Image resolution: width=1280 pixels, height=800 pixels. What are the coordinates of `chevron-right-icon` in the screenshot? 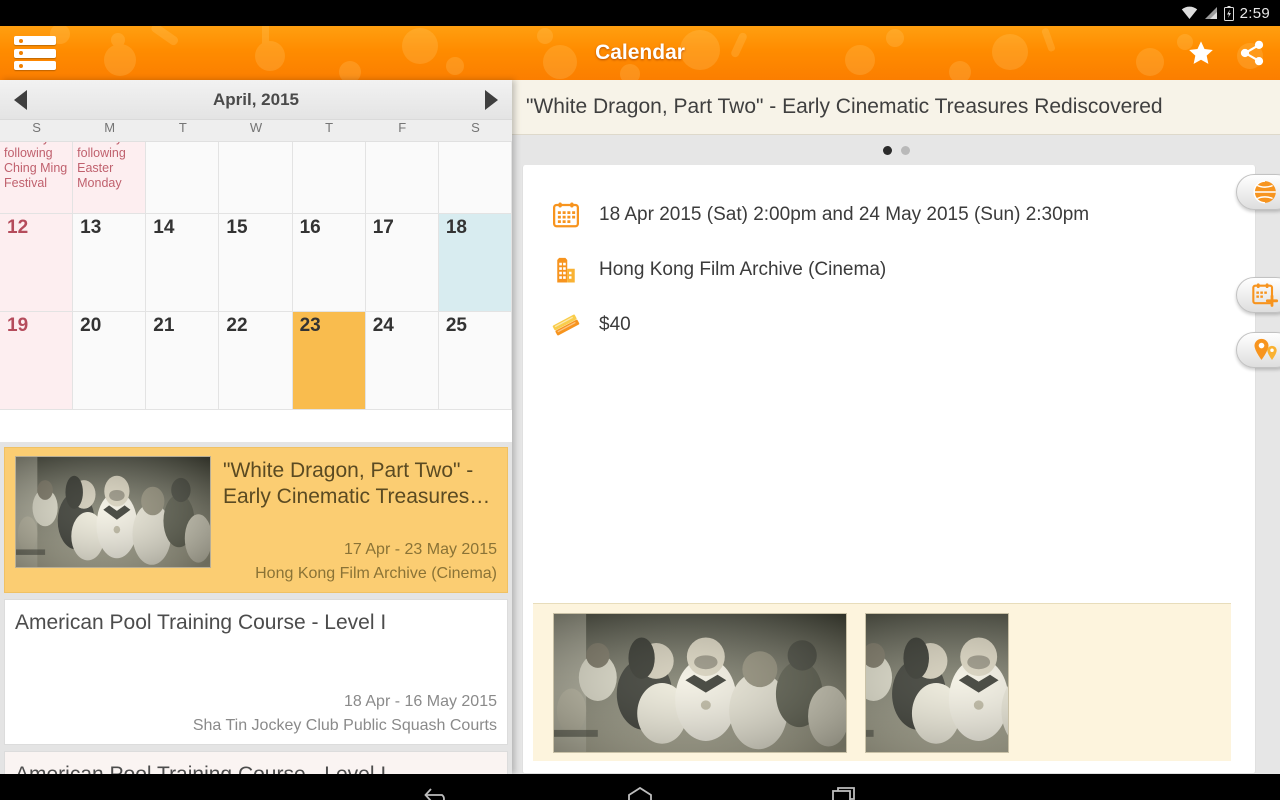 It's located at (491, 99).